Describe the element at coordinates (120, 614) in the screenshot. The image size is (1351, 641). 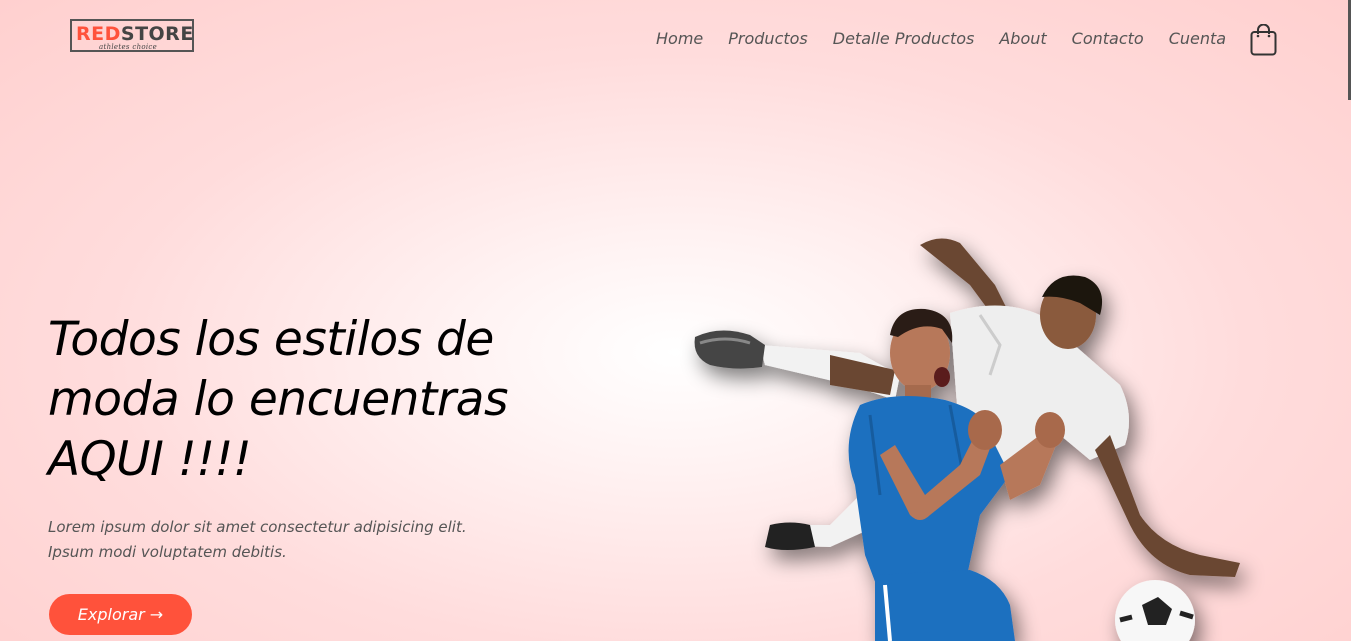
I see `explore-button: Explorar →` at that location.